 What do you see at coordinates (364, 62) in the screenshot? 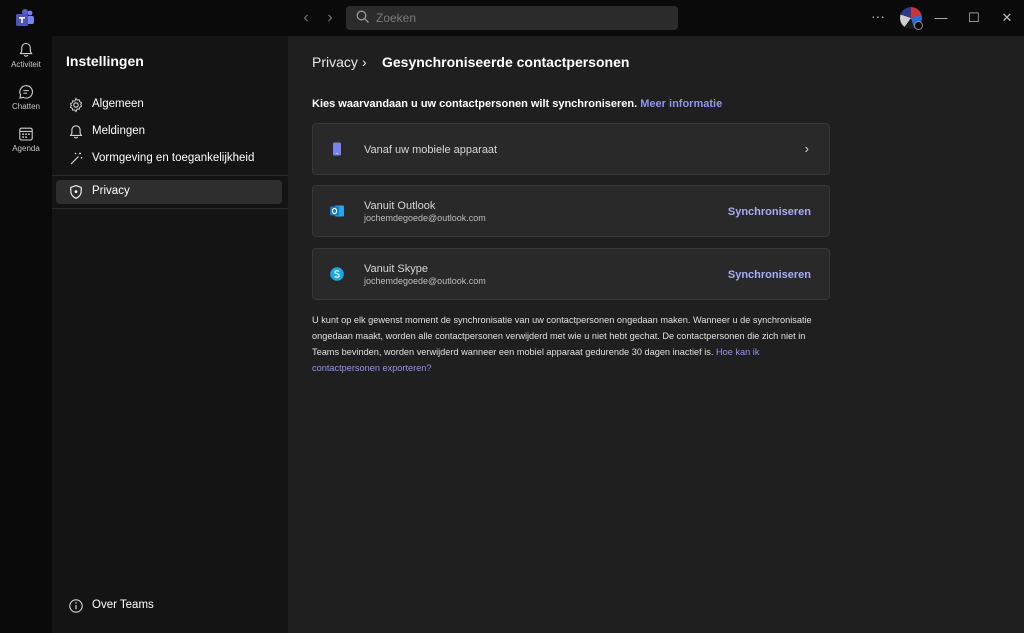
I see `breadcrumb-chevron-icon: ›` at bounding box center [364, 62].